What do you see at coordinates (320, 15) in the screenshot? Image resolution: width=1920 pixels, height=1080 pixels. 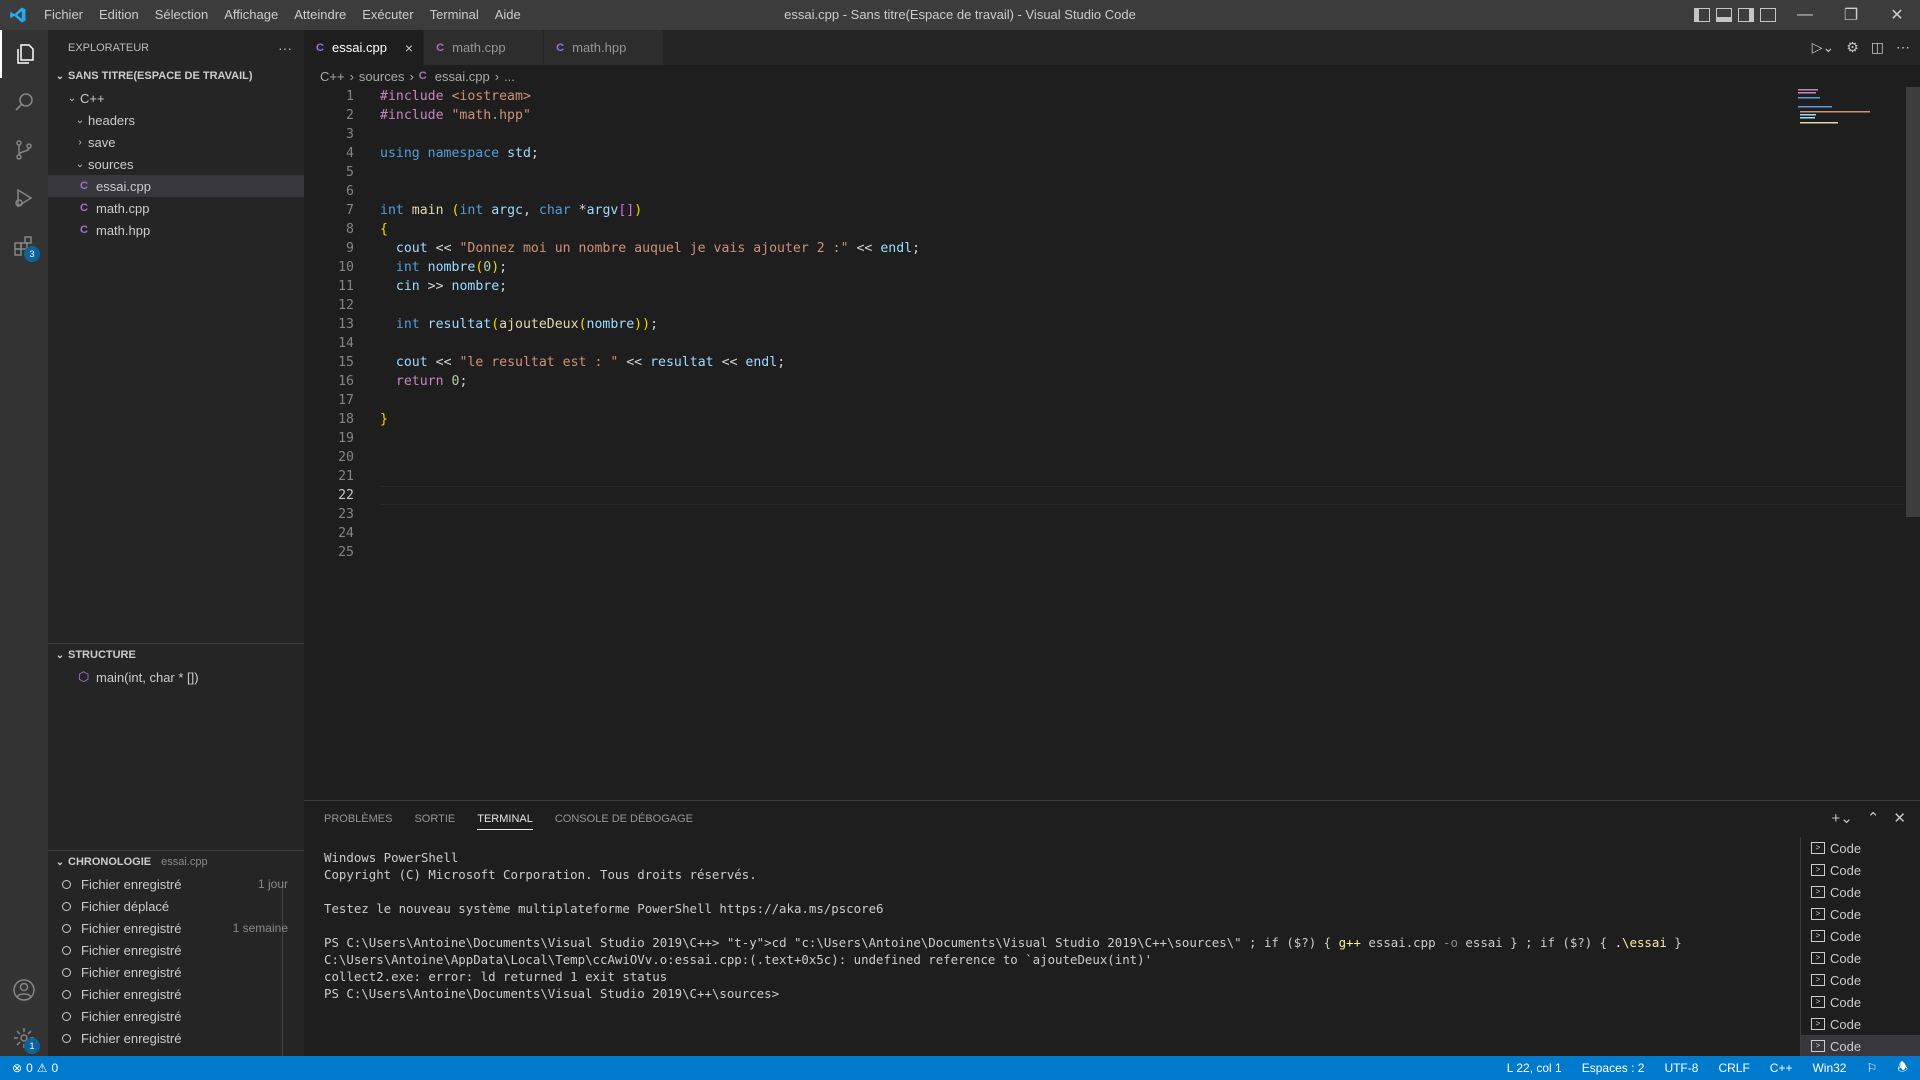 I see `menu-atteindre: Atteindre` at bounding box center [320, 15].